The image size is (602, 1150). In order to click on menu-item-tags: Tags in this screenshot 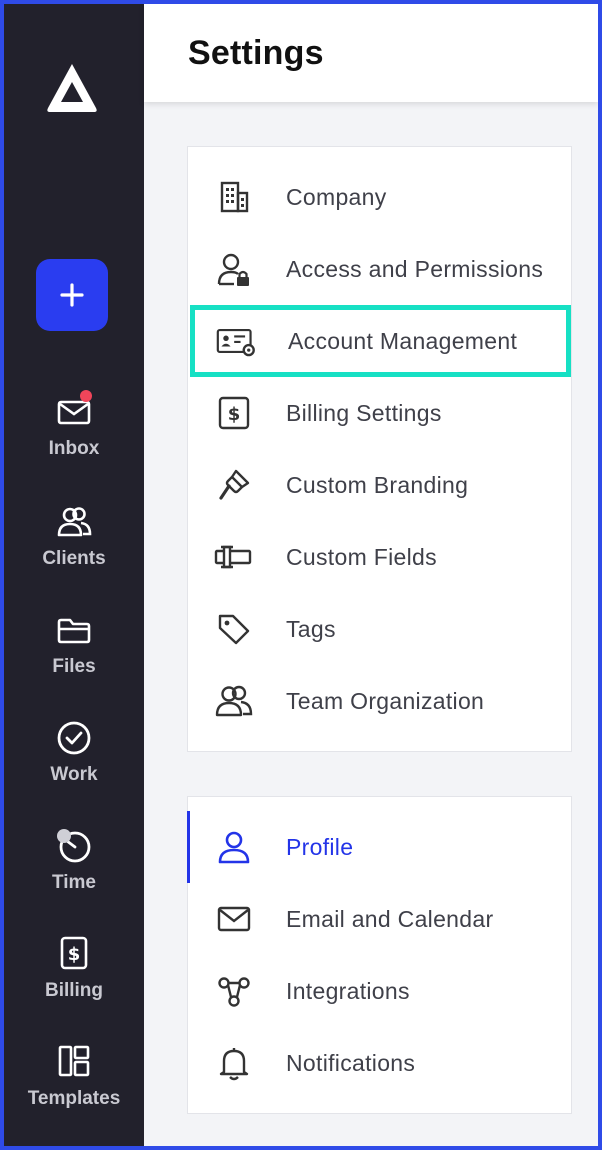, I will do `click(379, 629)`.